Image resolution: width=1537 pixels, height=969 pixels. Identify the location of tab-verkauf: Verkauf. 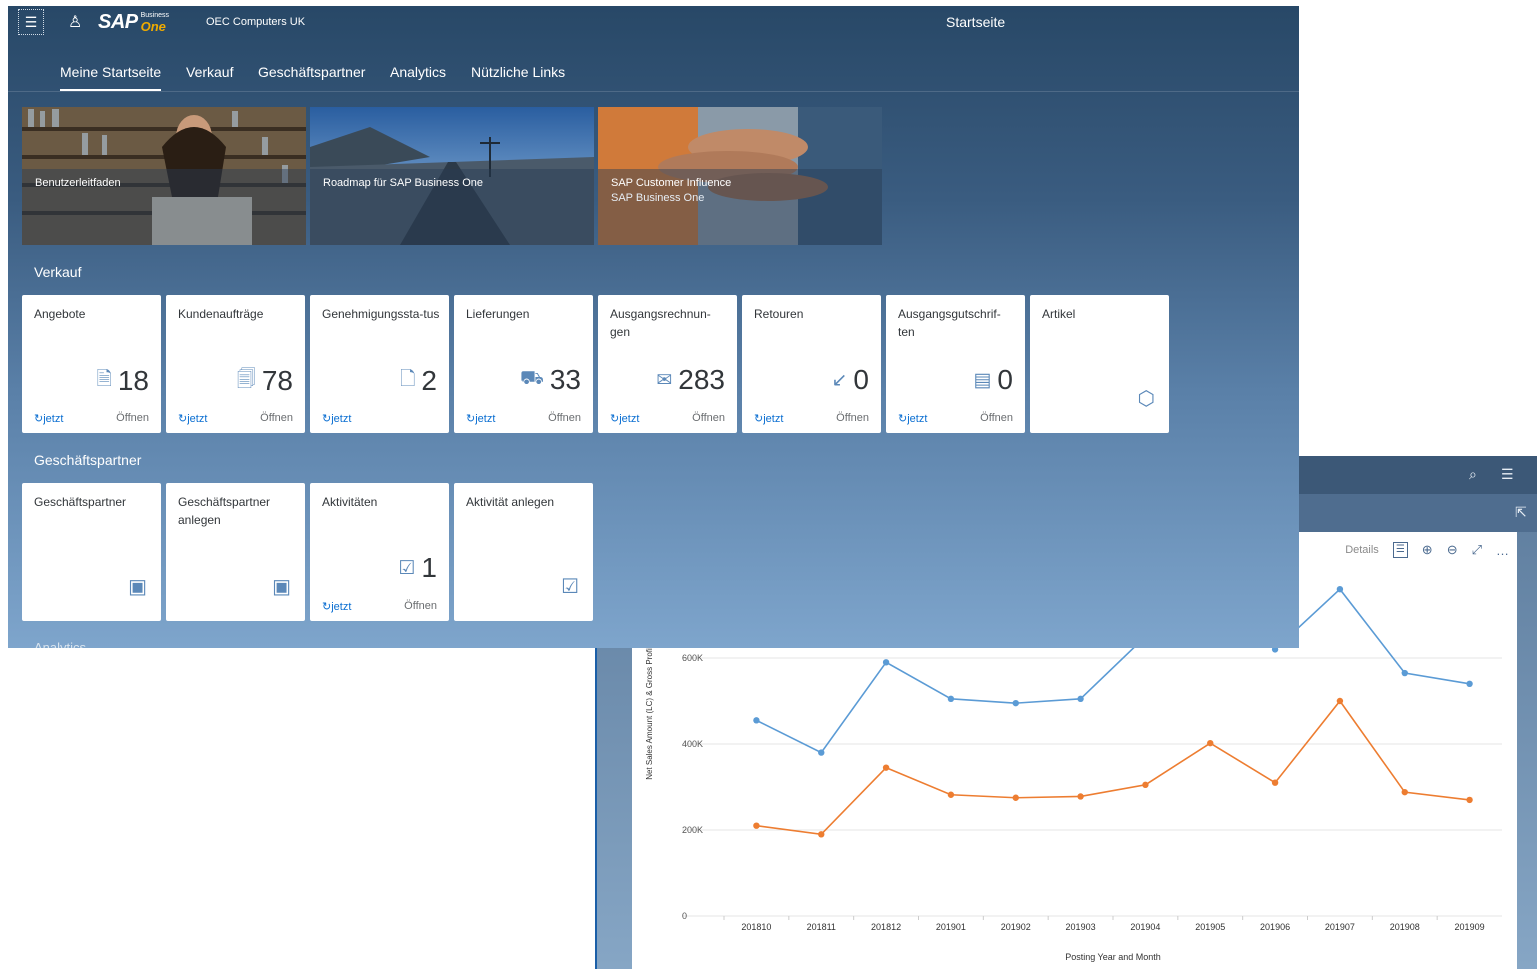
(209, 72).